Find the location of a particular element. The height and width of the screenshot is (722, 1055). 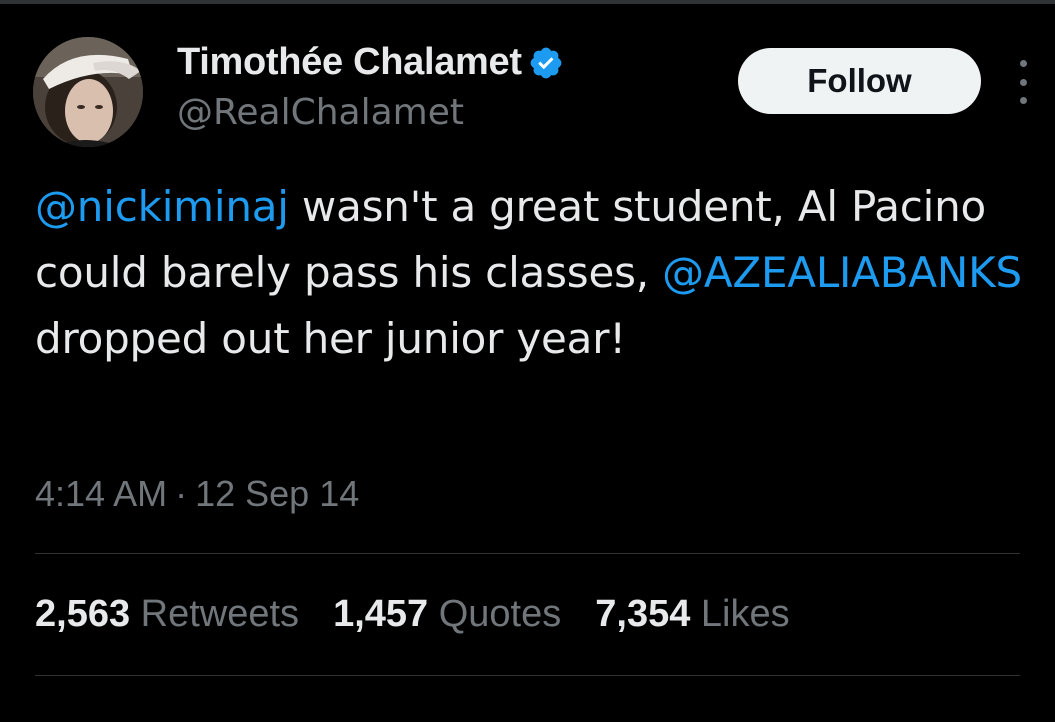

verified-badge-icon is located at coordinates (546, 63).